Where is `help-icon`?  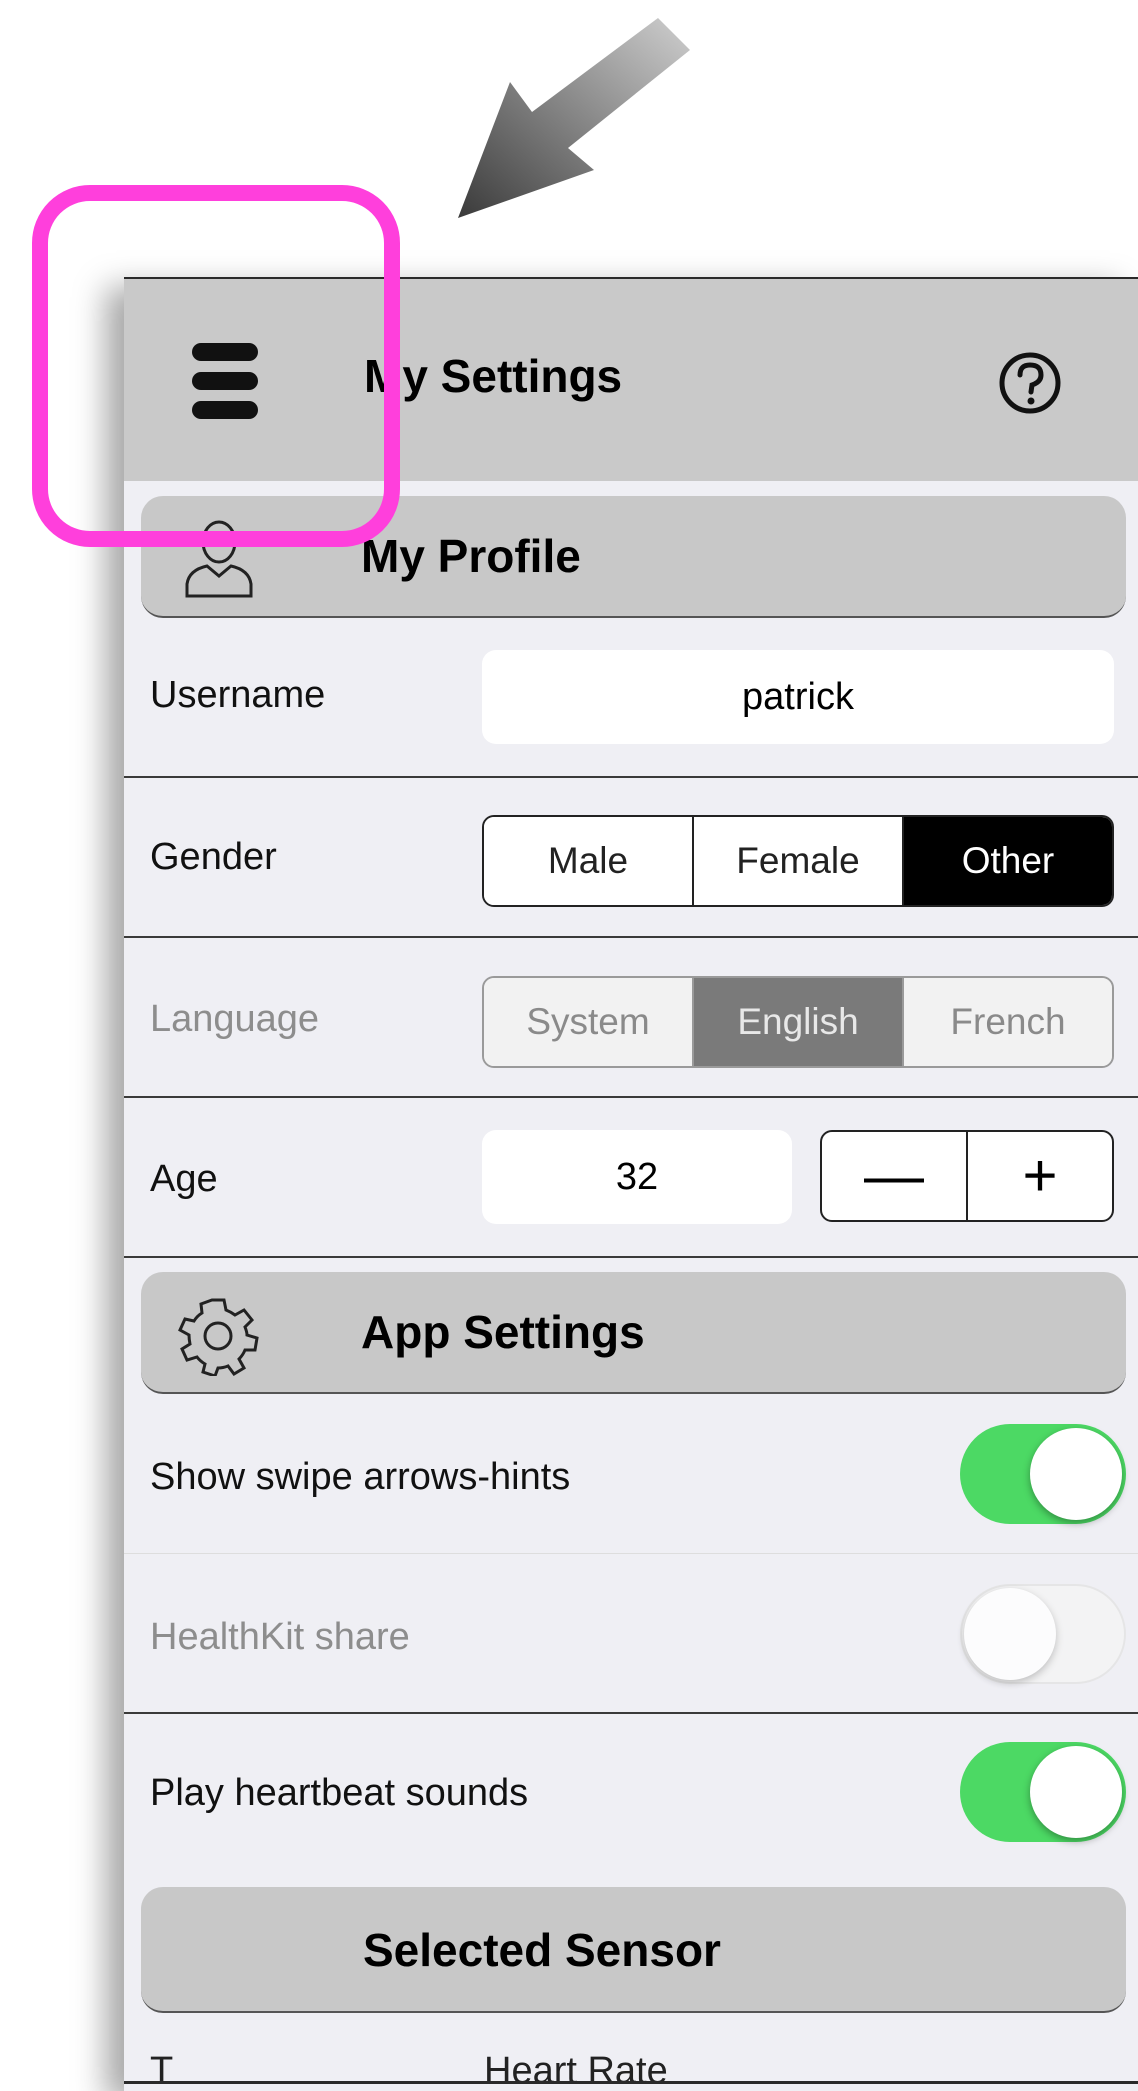 help-icon is located at coordinates (1030, 383).